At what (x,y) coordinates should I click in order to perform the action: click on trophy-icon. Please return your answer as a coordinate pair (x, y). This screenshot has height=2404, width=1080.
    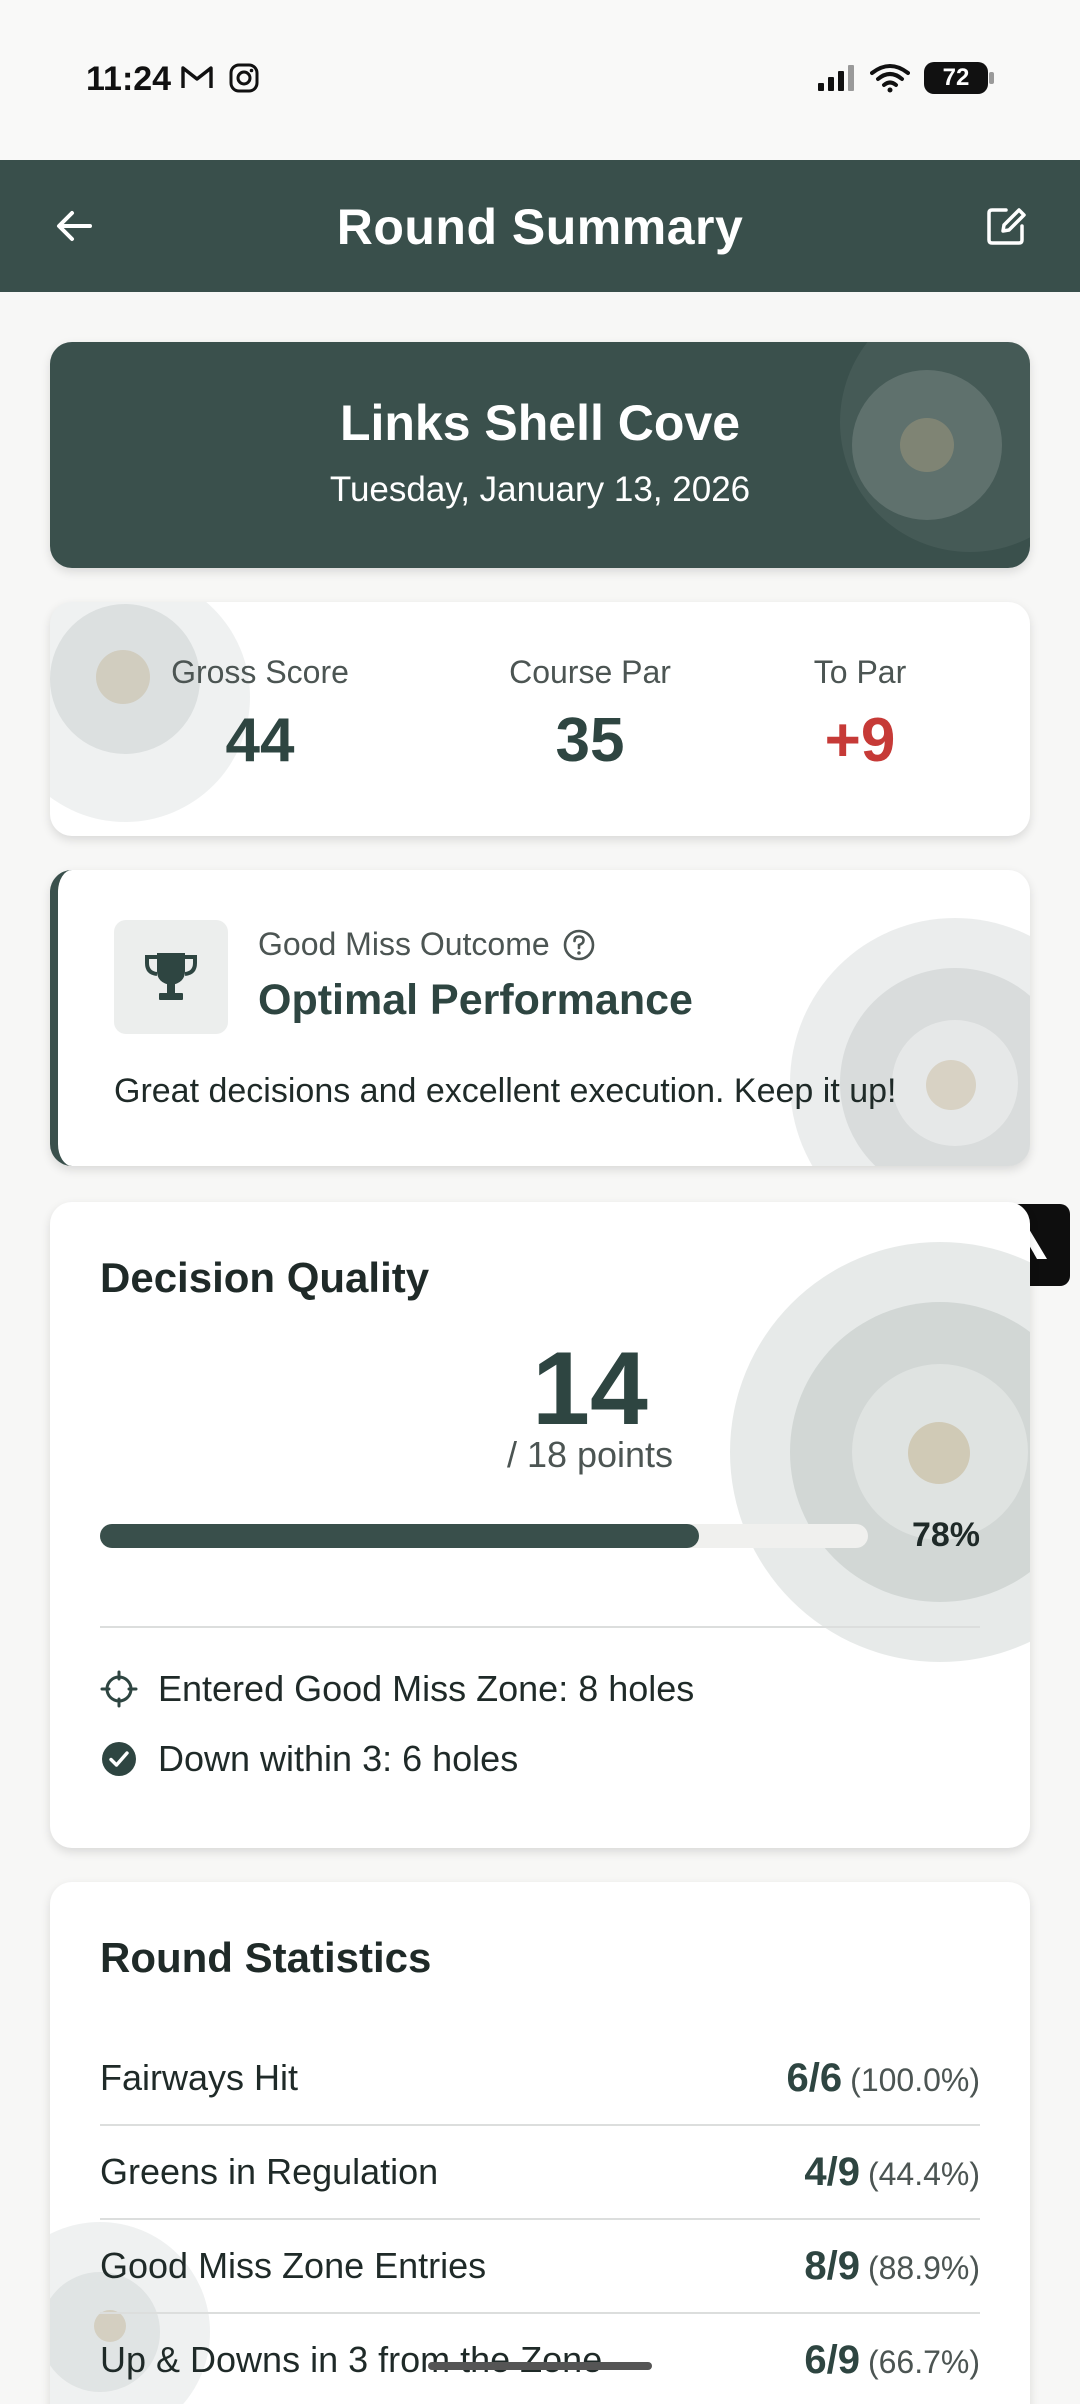
    Looking at the image, I should click on (171, 976).